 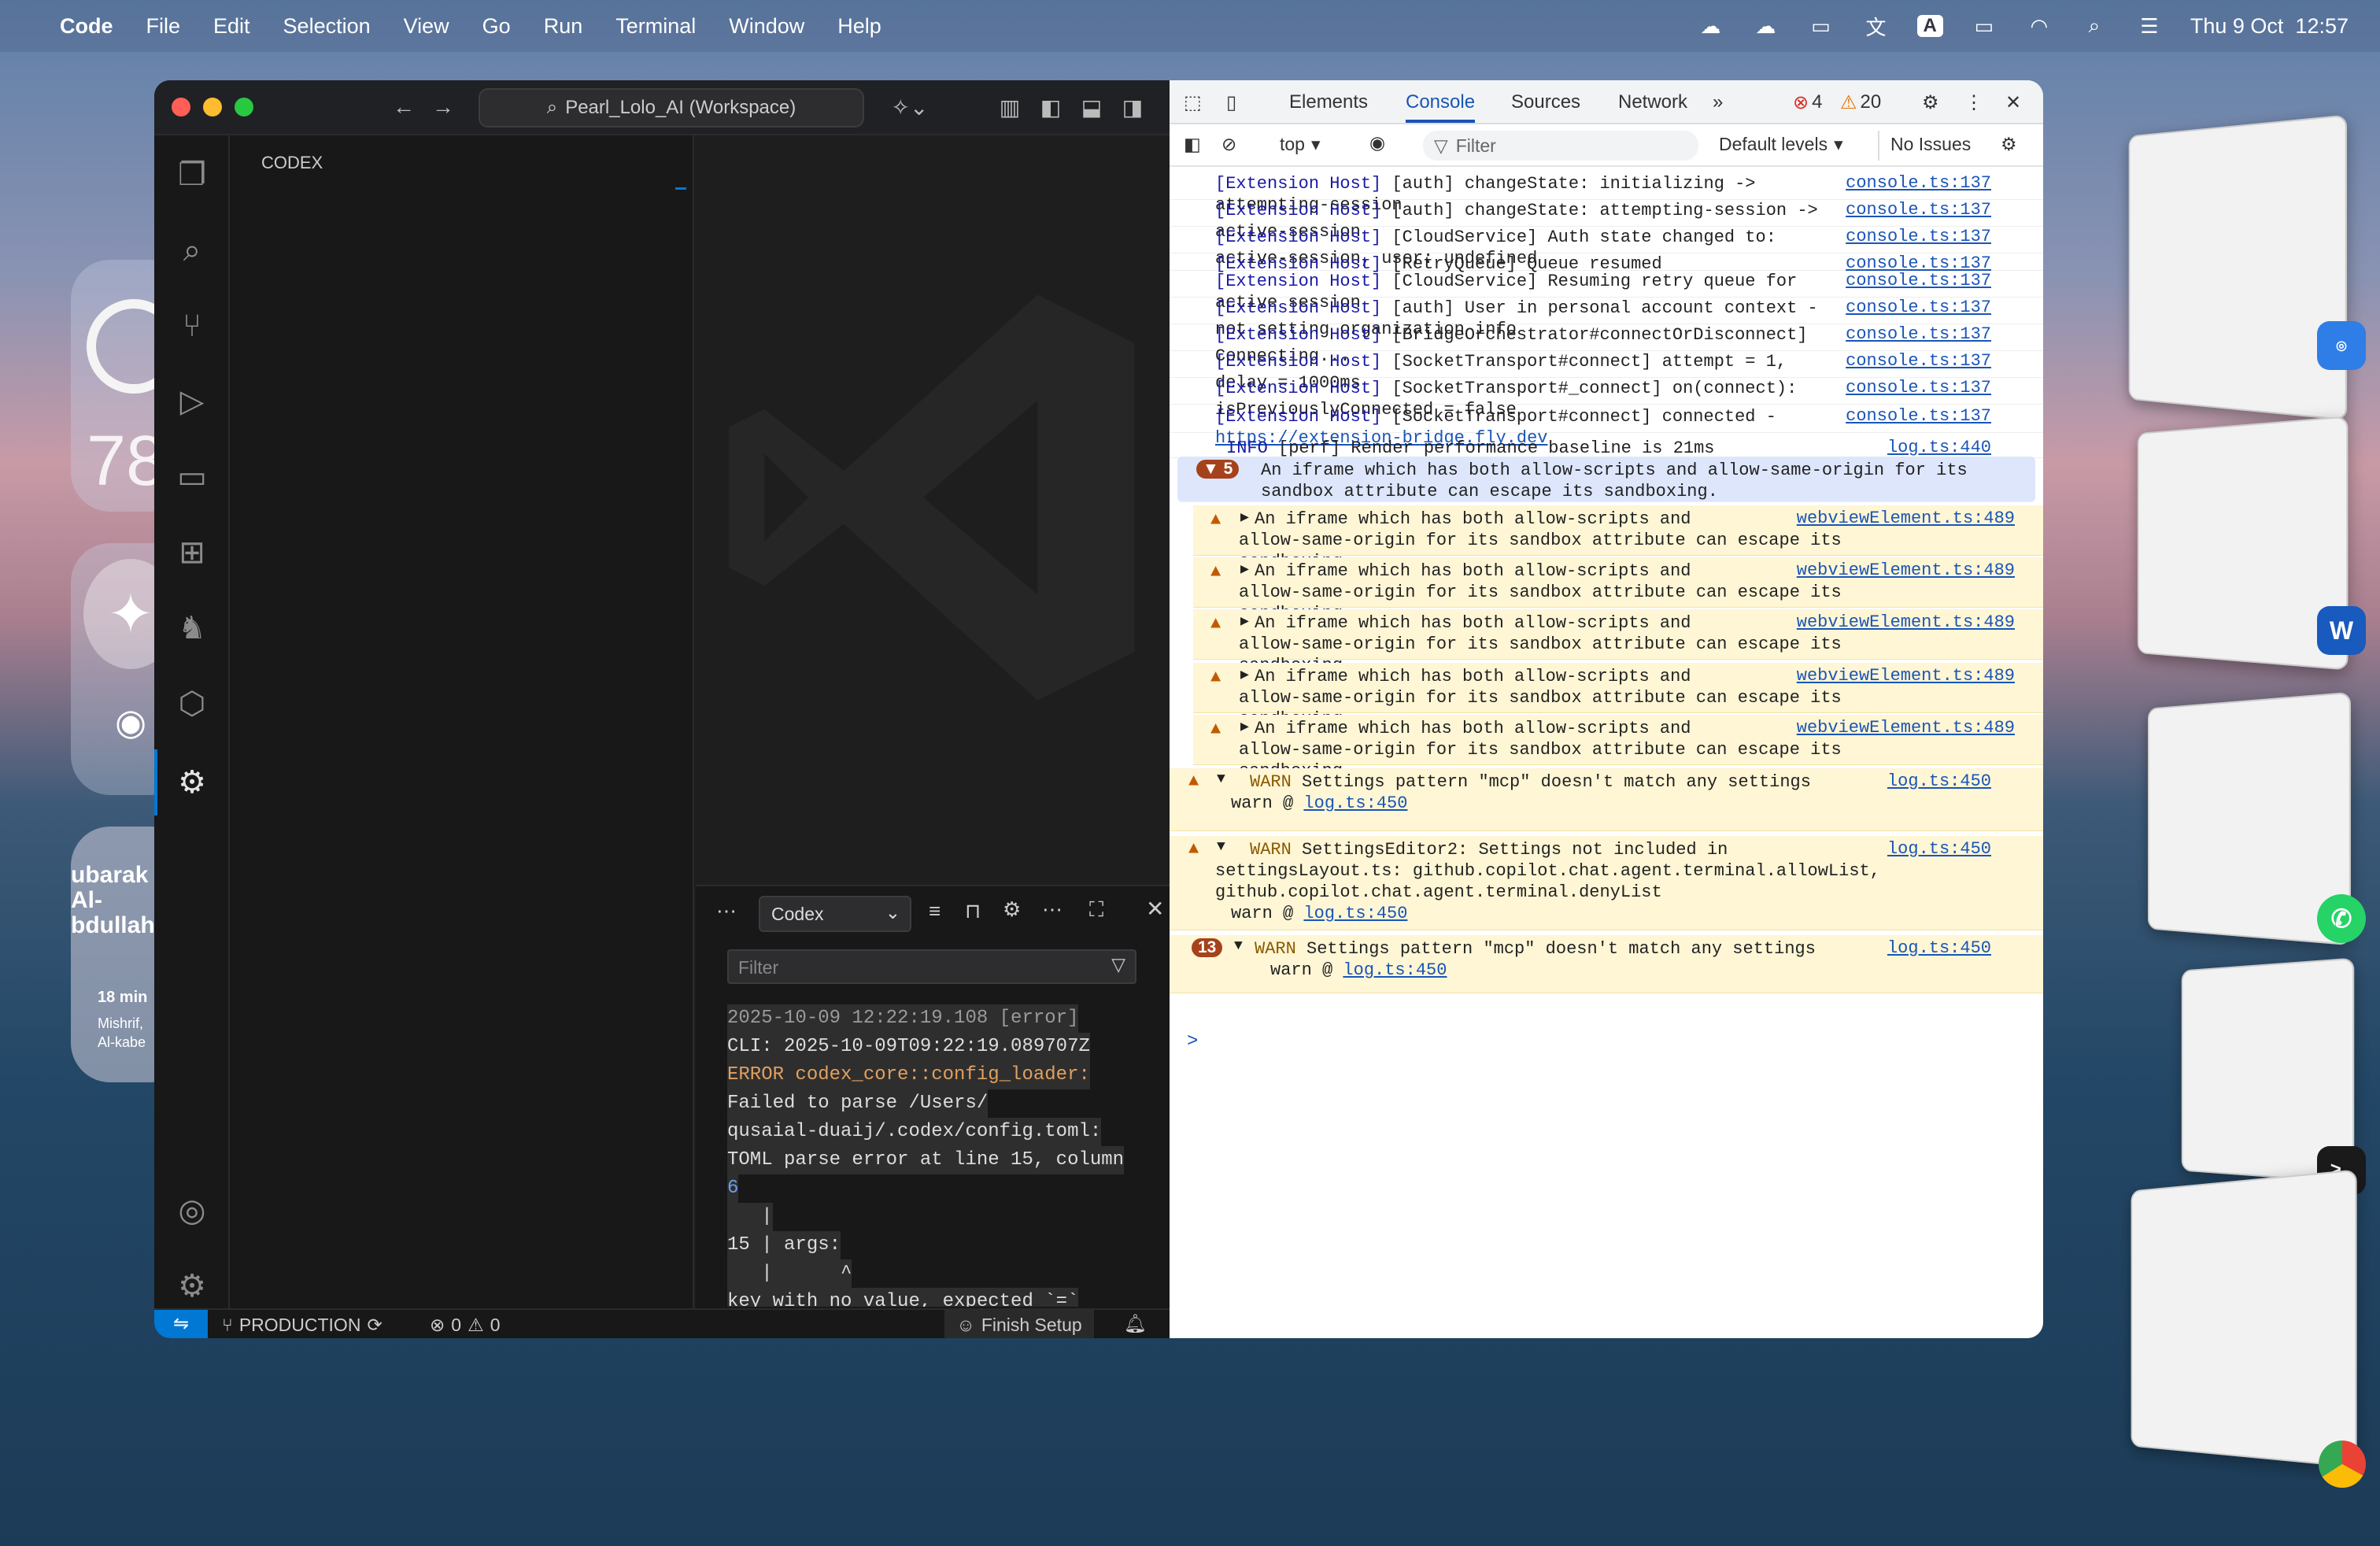 I want to click on tab-network: Network, so click(x=1652, y=102).